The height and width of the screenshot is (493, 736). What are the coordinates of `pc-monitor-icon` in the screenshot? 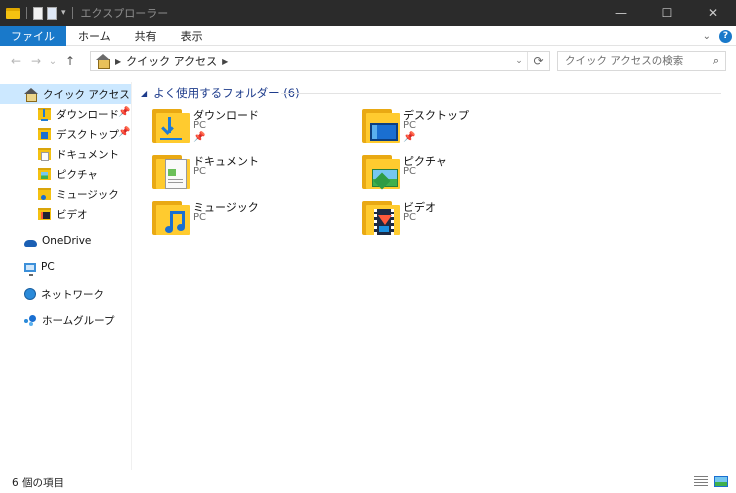 It's located at (30, 269).